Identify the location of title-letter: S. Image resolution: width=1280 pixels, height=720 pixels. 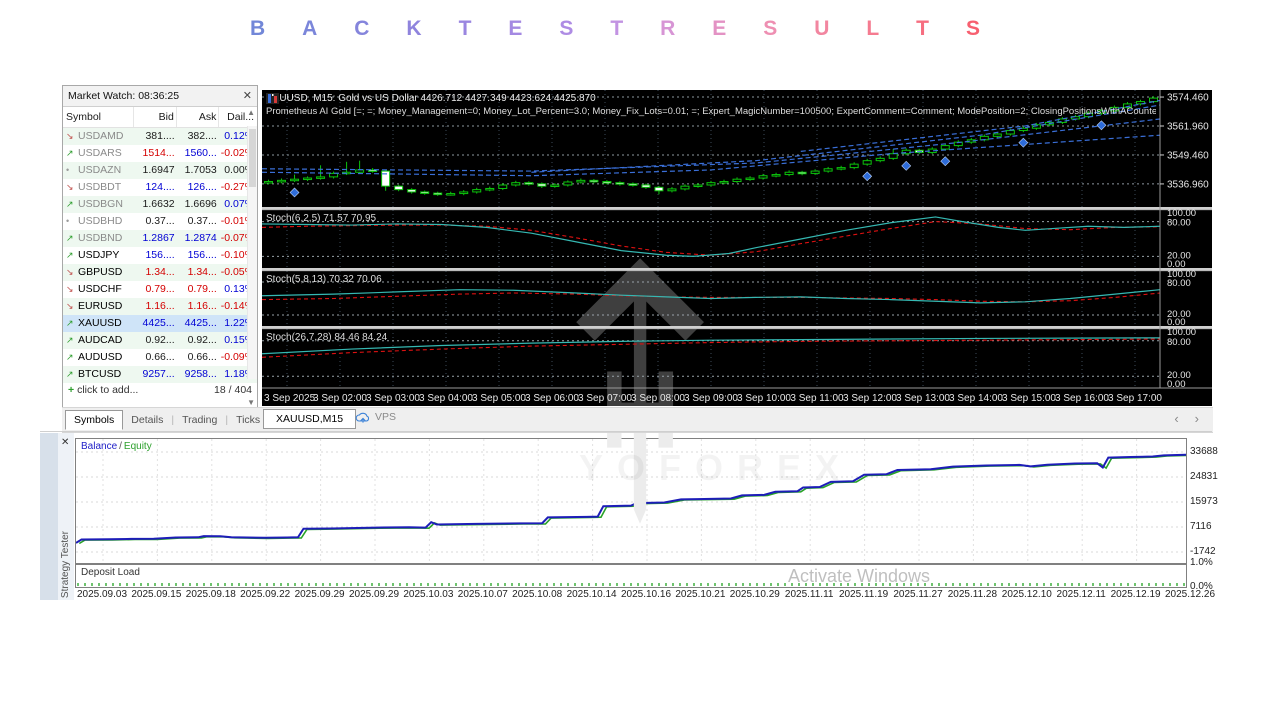
(972, 28).